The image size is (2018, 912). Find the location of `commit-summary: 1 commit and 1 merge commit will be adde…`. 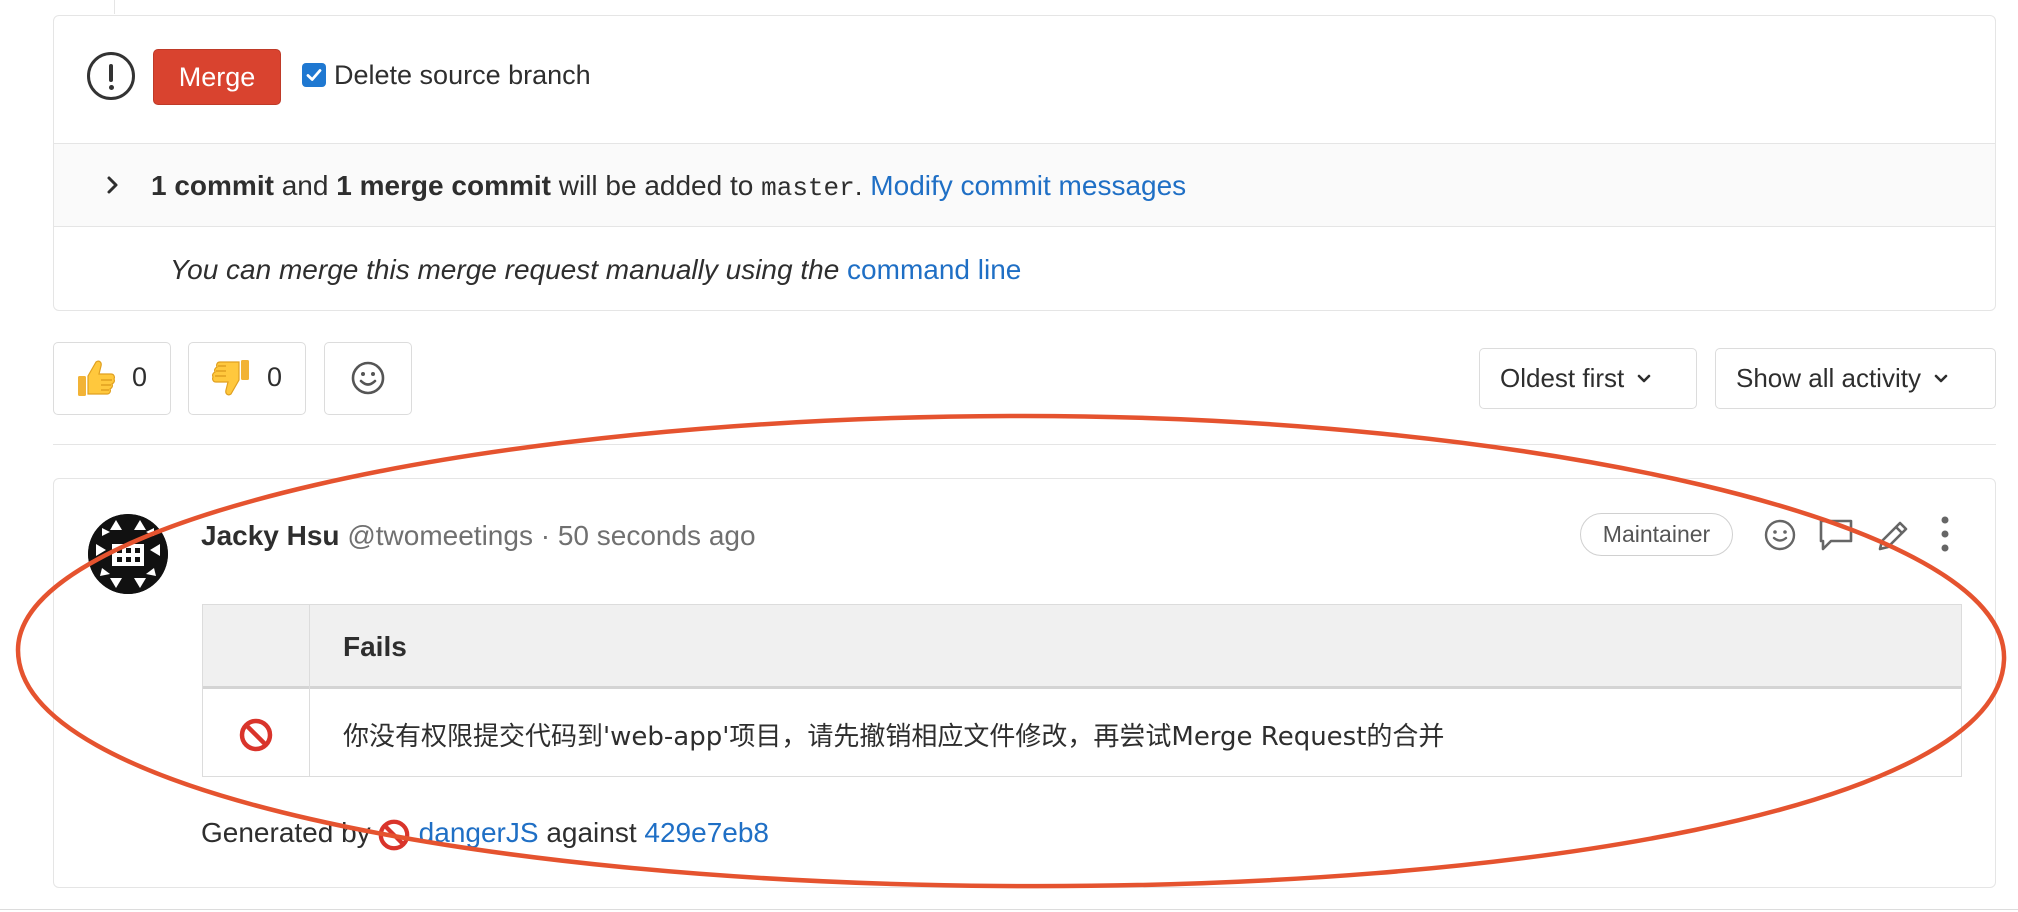

commit-summary: 1 commit and 1 merge commit will be adde… is located at coordinates (668, 186).